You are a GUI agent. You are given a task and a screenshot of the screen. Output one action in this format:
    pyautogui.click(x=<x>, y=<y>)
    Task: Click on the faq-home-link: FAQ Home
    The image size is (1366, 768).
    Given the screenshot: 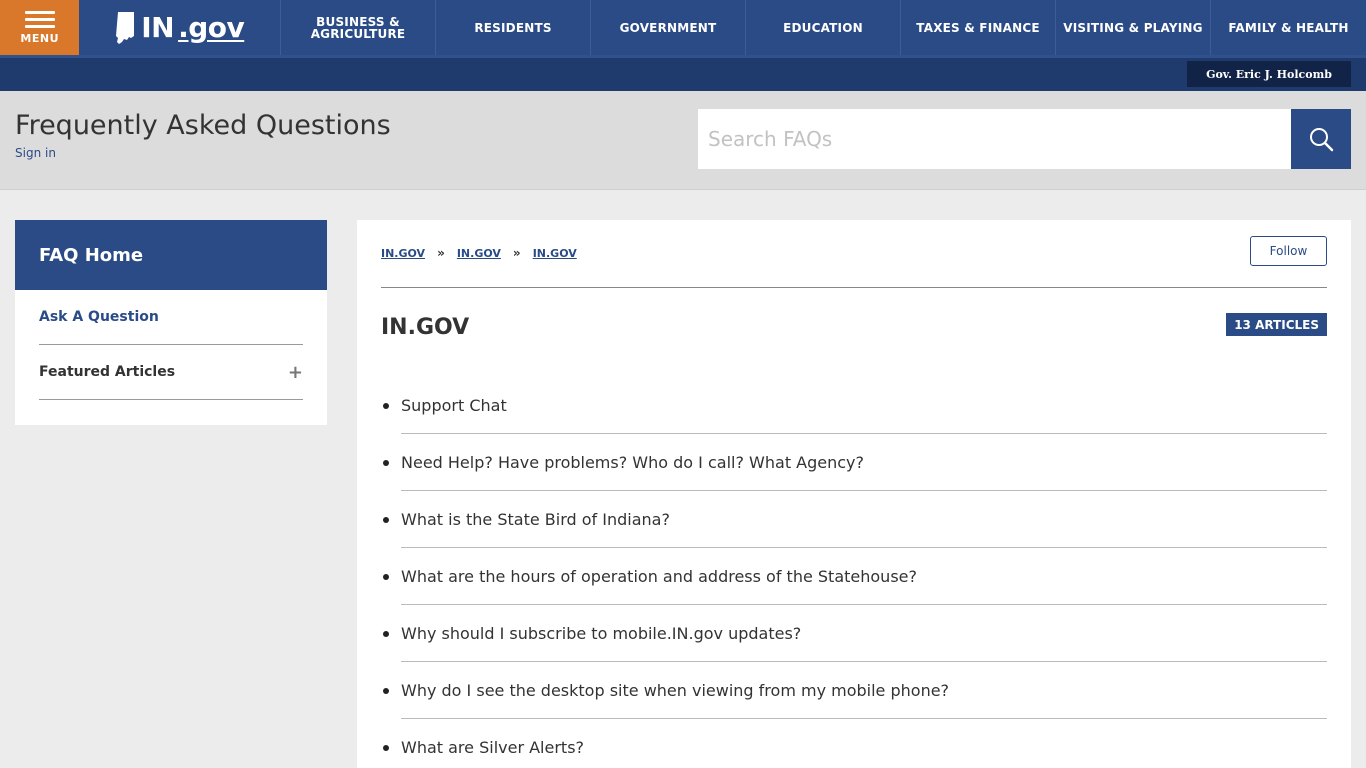 What is the action you would take?
    pyautogui.click(x=171, y=255)
    